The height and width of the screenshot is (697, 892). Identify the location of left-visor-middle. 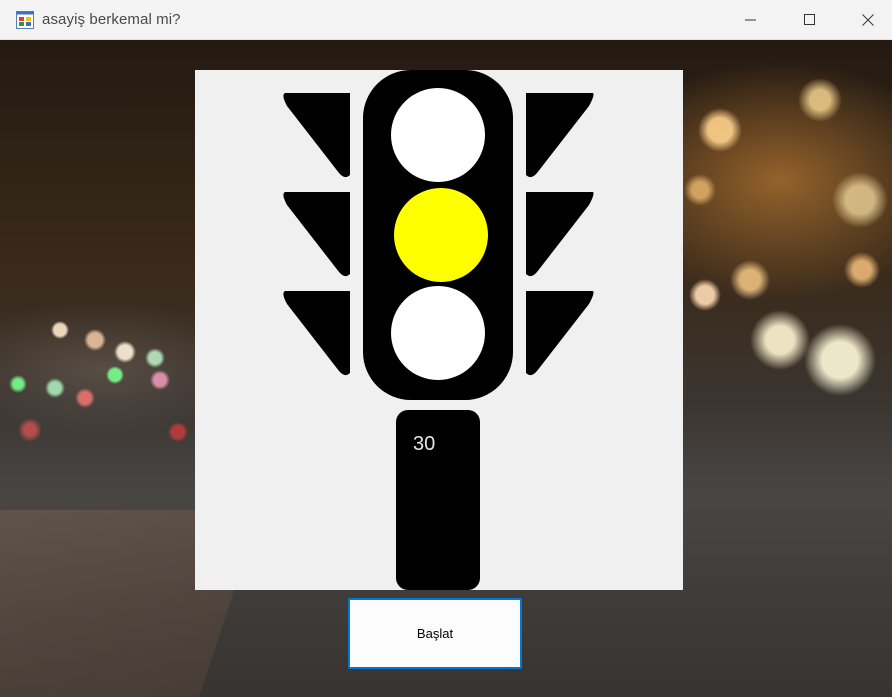
(316, 234).